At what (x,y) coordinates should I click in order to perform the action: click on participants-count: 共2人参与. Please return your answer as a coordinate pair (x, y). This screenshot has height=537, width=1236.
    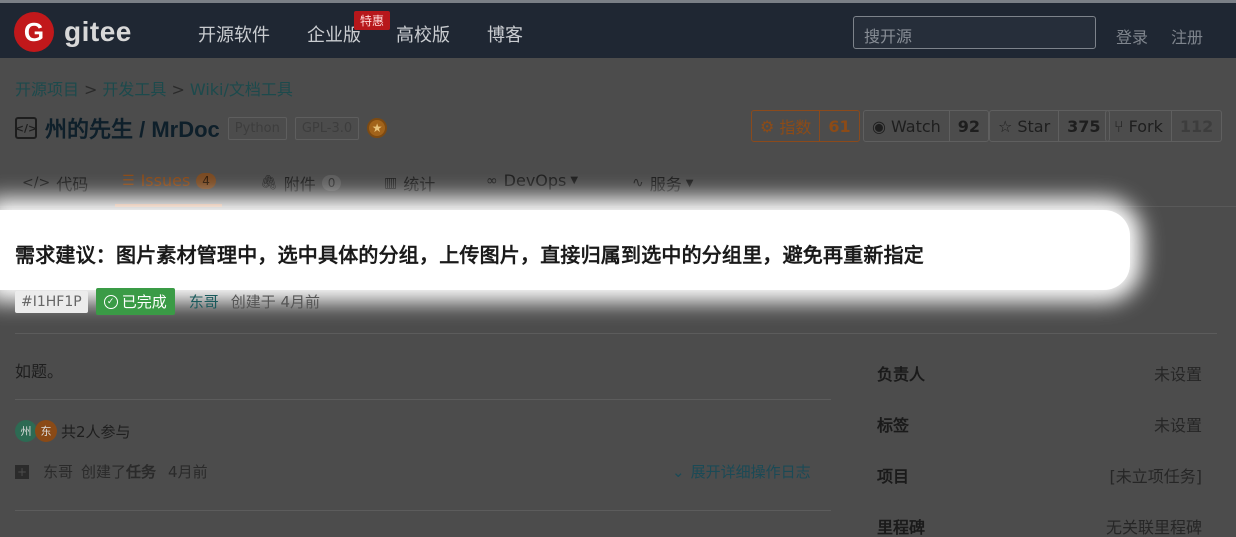
    Looking at the image, I should click on (96, 431).